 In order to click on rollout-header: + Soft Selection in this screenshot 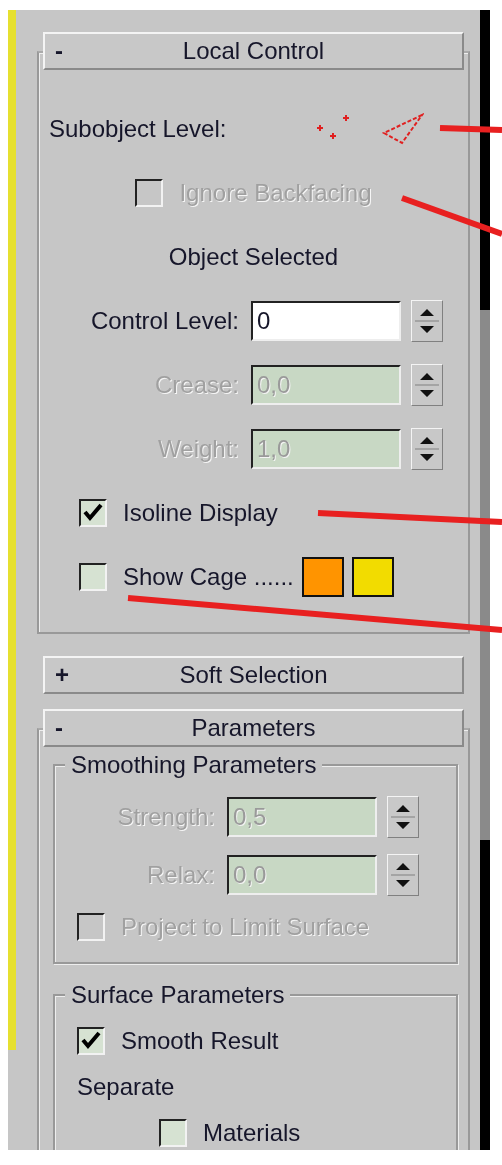, I will do `click(253, 675)`.